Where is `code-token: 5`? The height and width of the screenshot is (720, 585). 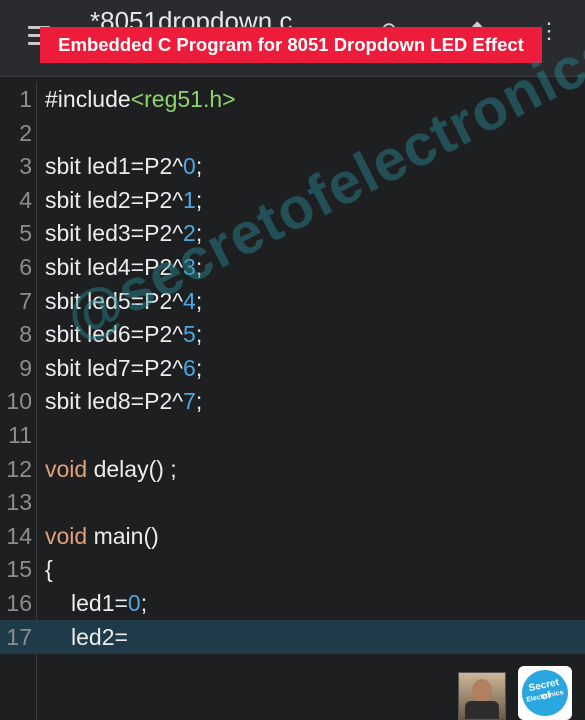 code-token: 5 is located at coordinates (189, 334).